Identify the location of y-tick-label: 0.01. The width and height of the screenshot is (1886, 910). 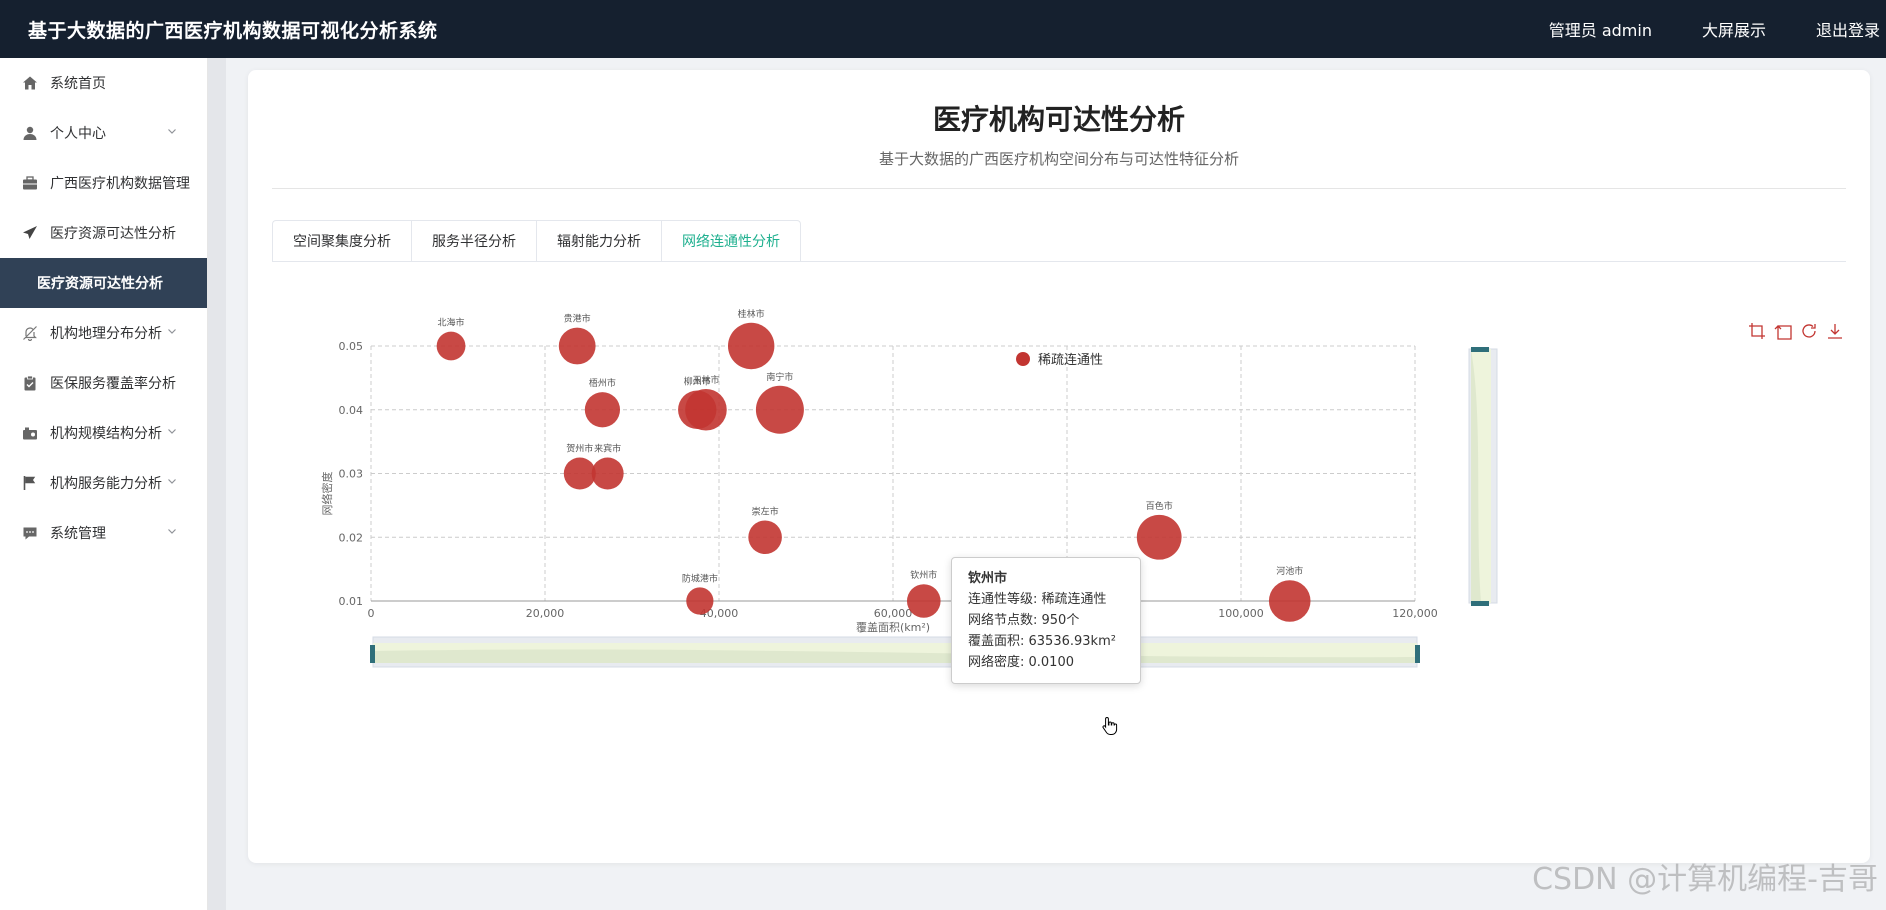
(351, 601).